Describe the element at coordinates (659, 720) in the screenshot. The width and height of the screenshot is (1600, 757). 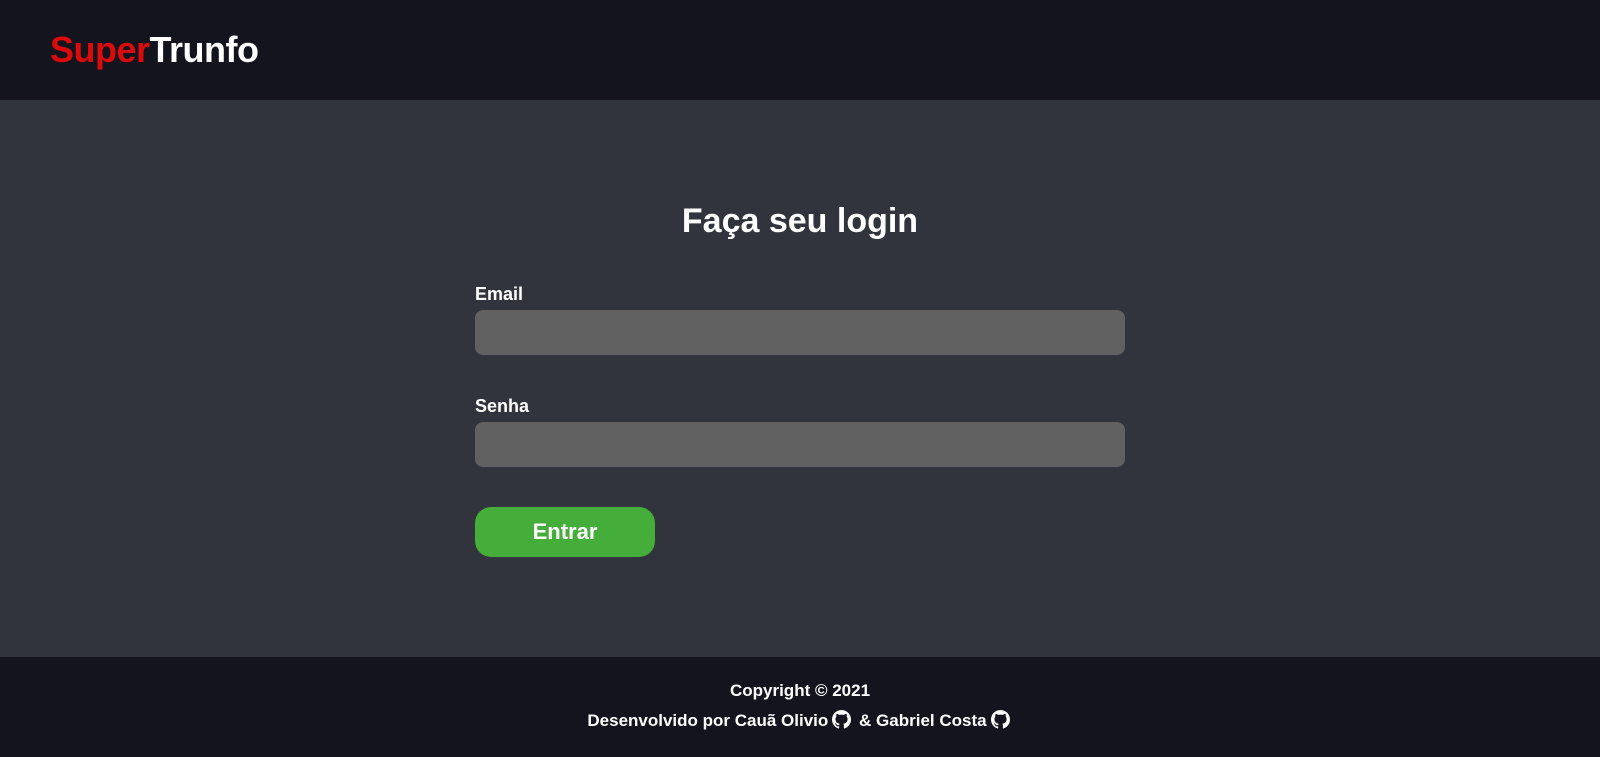
I see `developed-by-text: Desenvolvido por` at that location.